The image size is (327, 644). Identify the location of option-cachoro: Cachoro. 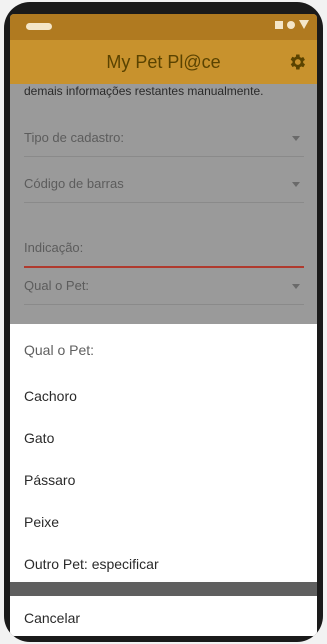
(159, 400).